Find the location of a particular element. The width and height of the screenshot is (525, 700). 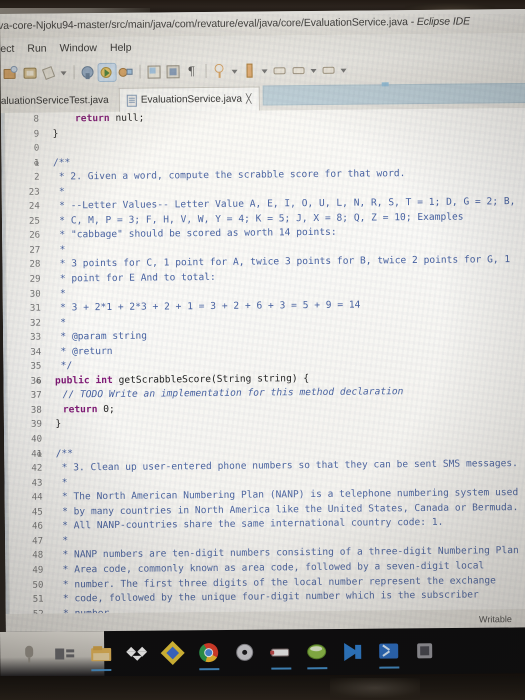

line-number: 49 is located at coordinates (38, 570).